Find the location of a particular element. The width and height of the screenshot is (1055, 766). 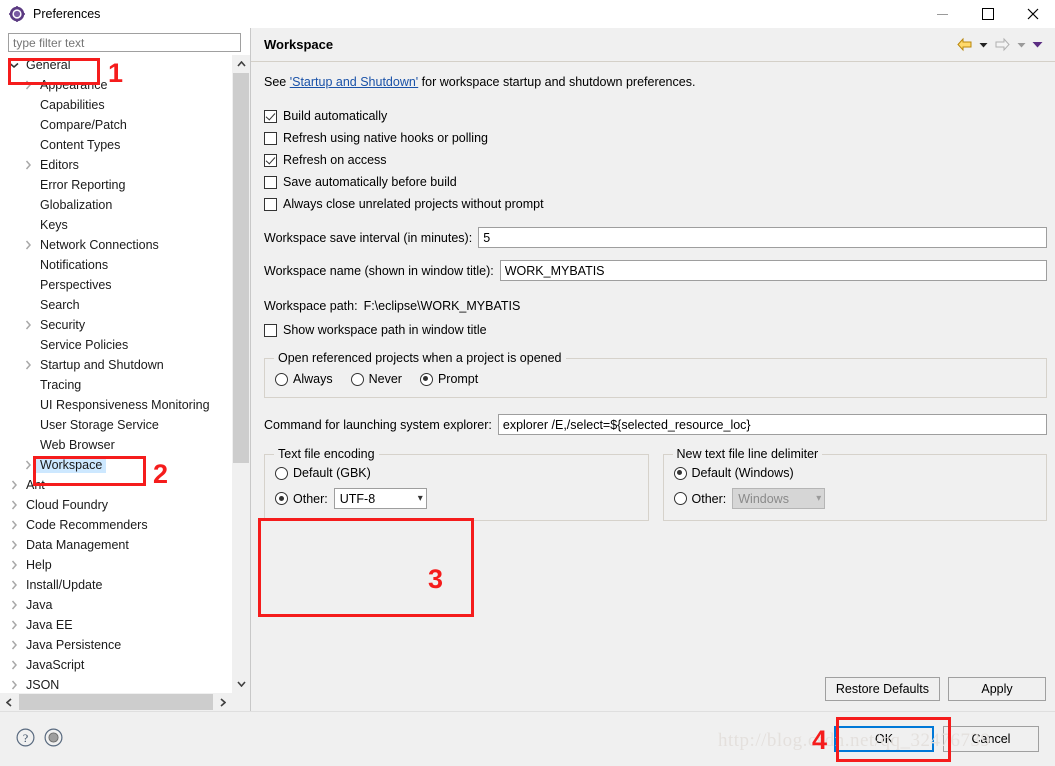

save-interval-input is located at coordinates (762, 237).